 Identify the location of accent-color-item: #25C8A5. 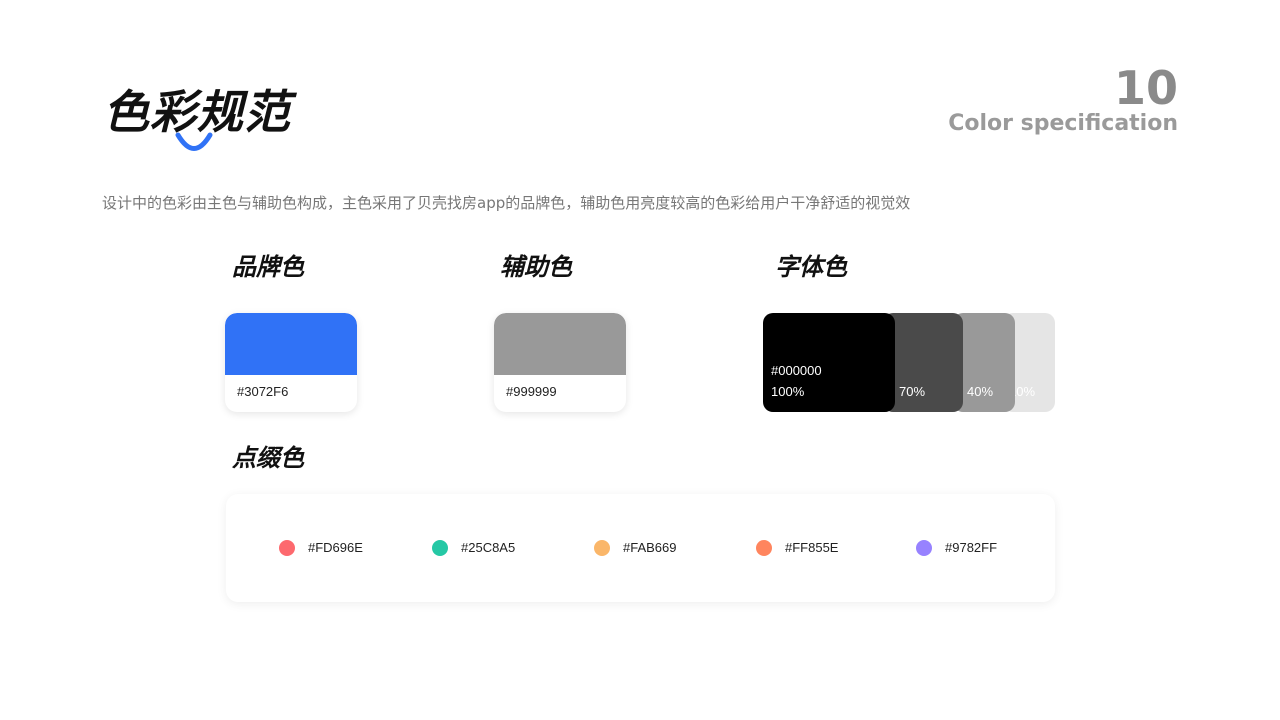
(473, 548).